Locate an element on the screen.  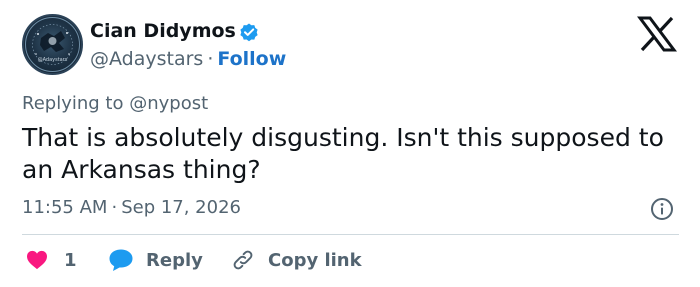
heart-icon is located at coordinates (37, 260).